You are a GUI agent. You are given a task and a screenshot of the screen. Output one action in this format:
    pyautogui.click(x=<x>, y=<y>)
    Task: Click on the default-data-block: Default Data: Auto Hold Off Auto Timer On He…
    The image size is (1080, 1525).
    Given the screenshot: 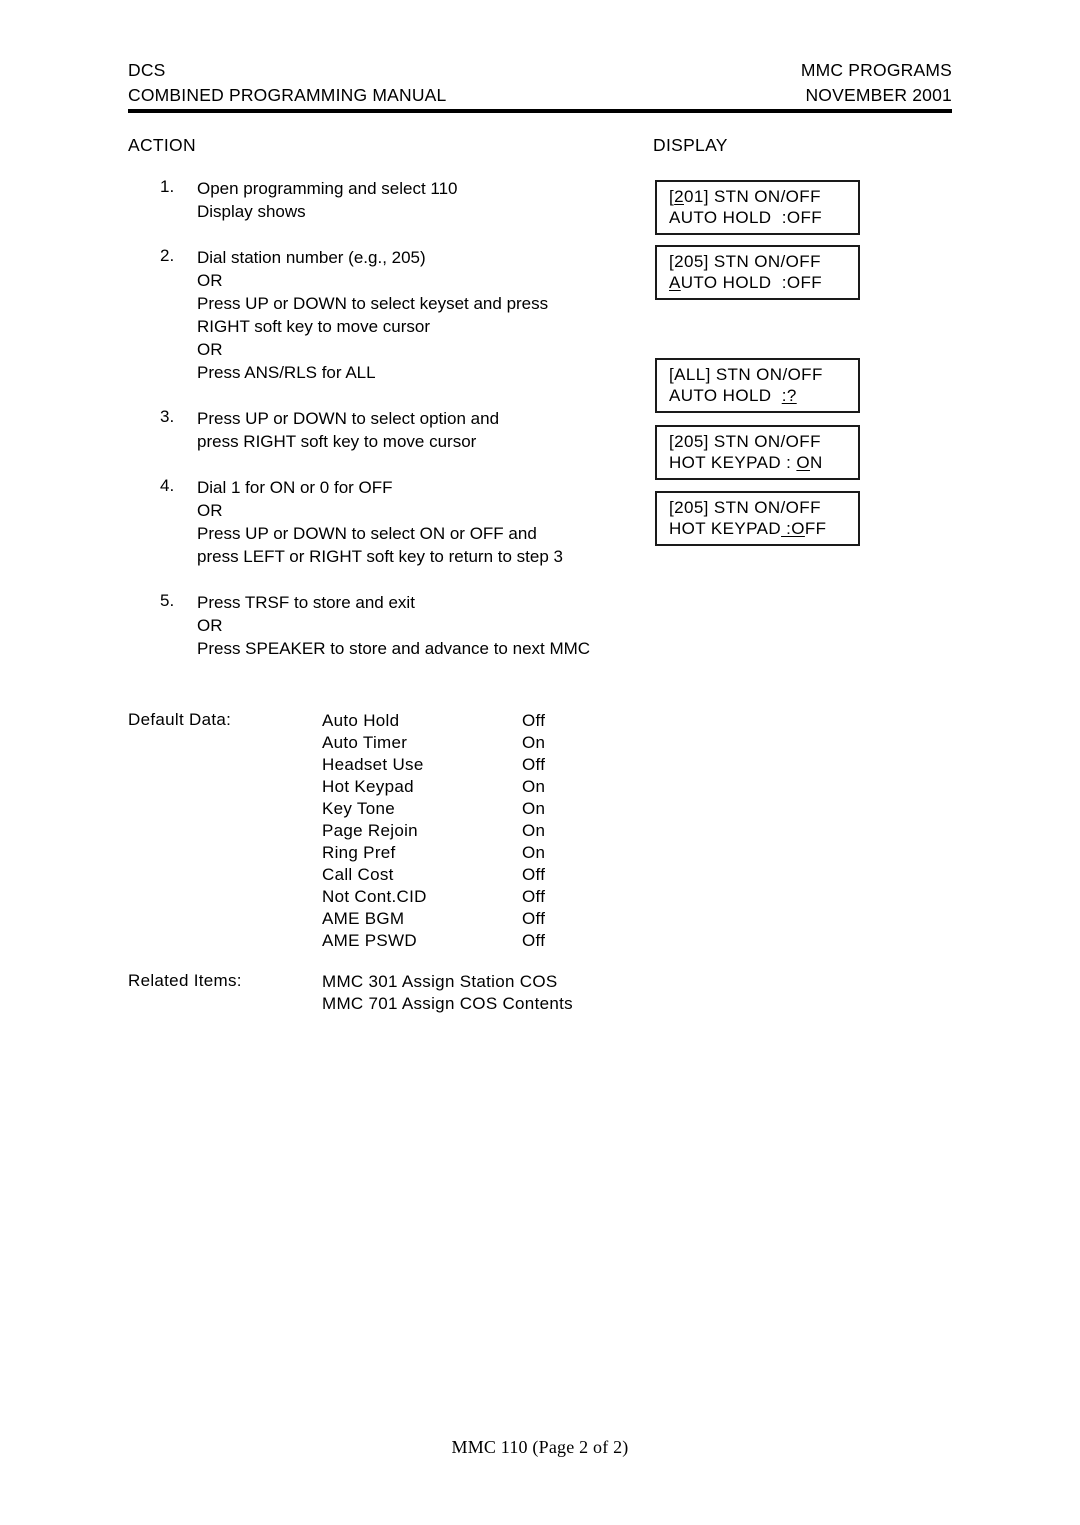 What is the action you would take?
    pyautogui.click(x=428, y=831)
    